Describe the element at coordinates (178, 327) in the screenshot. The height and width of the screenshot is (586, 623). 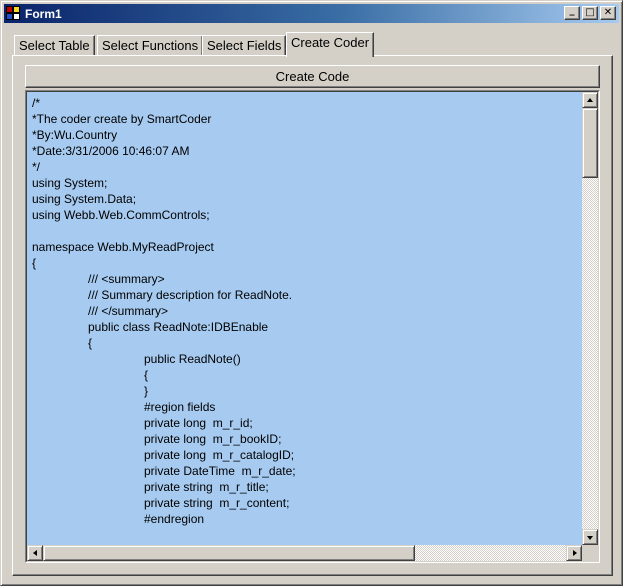
I see `code-line: public class ReadNote:IDBEnable` at that location.